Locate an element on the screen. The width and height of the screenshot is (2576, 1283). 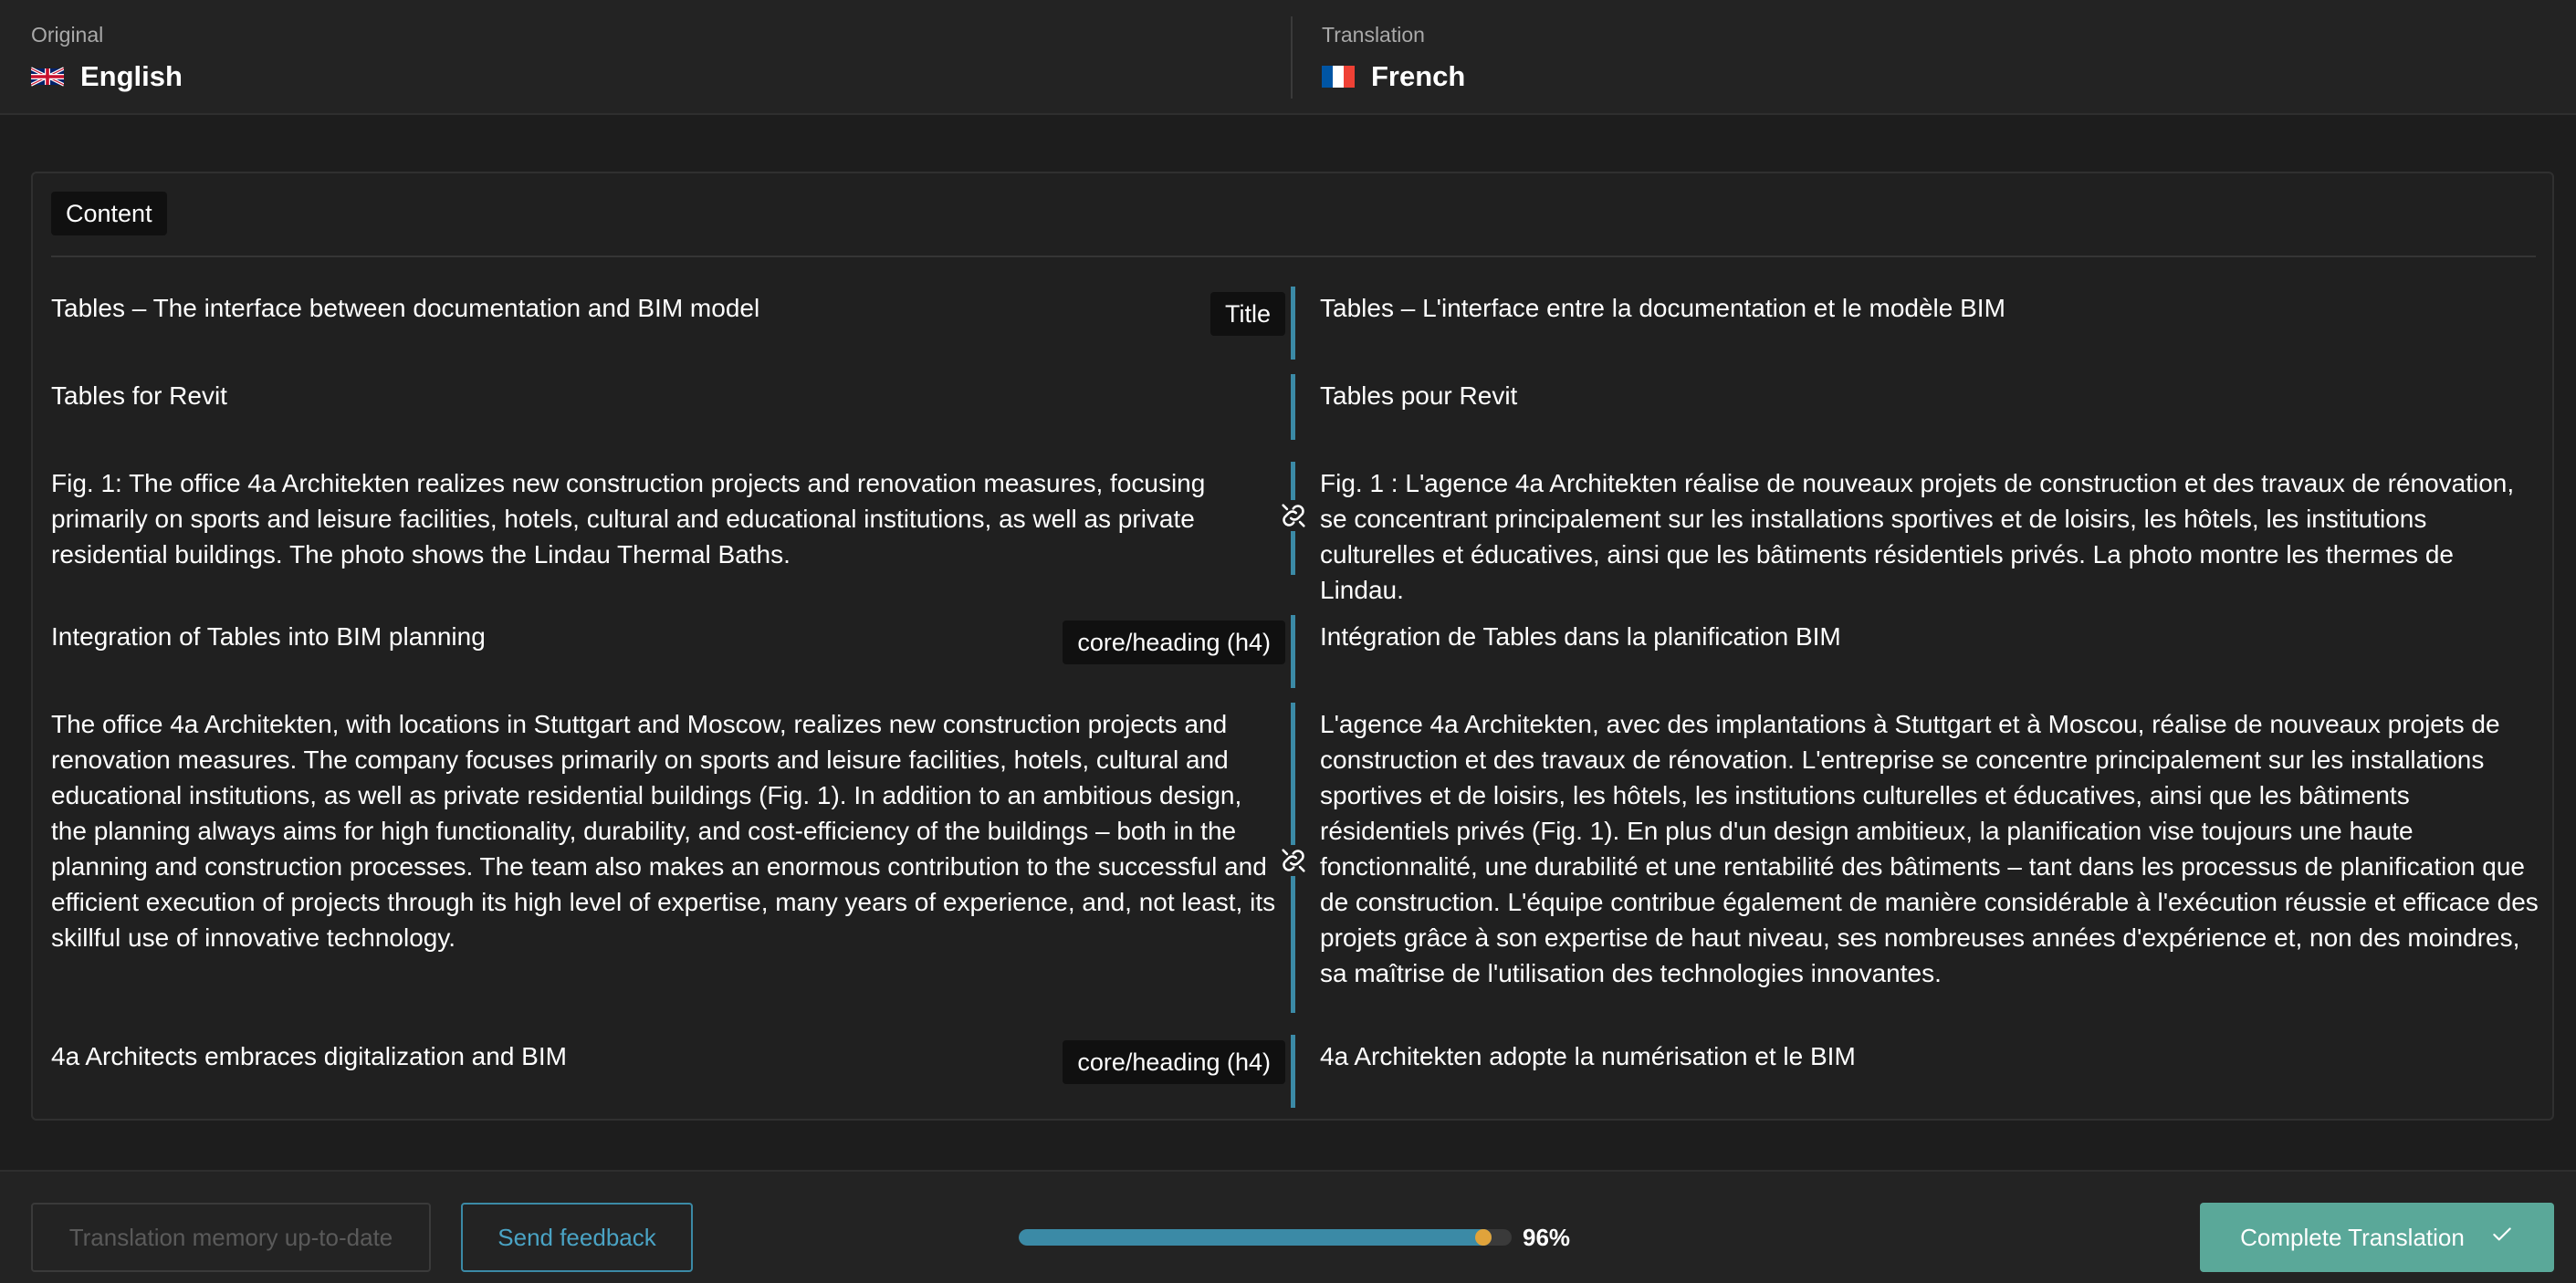
content-tag: Content is located at coordinates (109, 213).